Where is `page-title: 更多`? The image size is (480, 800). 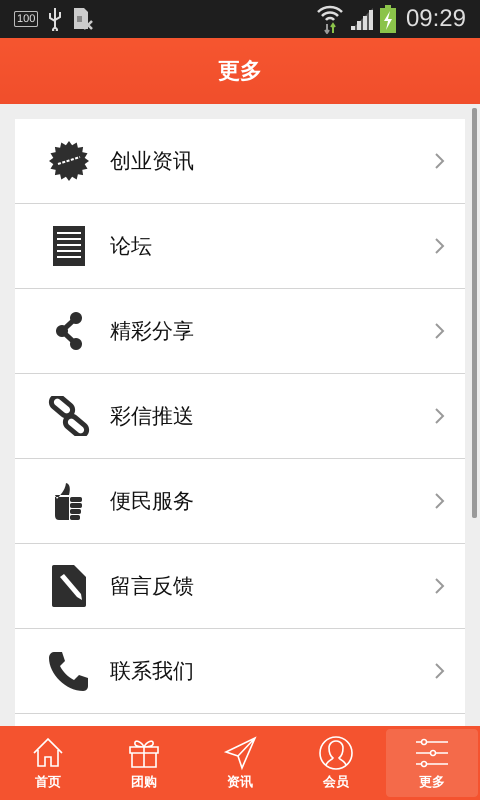 page-title: 更多 is located at coordinates (240, 72).